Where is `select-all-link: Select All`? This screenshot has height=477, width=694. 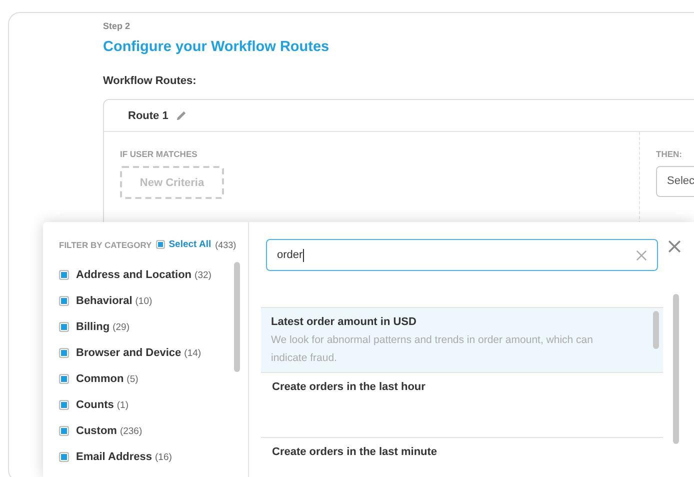 select-all-link: Select All is located at coordinates (190, 244).